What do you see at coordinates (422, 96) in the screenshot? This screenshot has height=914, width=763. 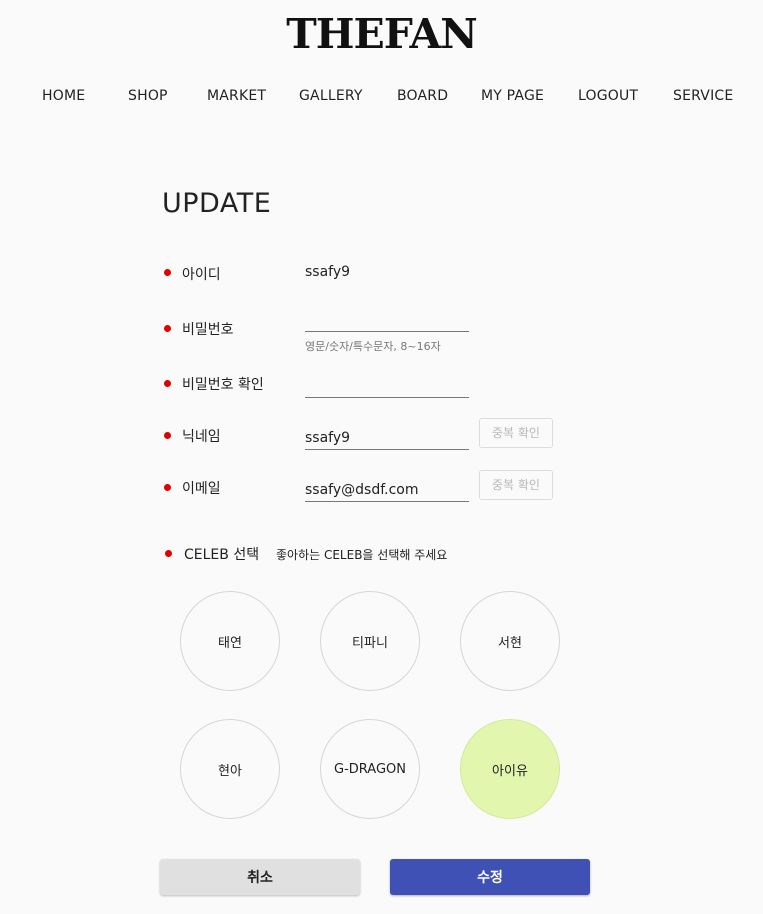 I see `nav-item-board: BOARD` at bounding box center [422, 96].